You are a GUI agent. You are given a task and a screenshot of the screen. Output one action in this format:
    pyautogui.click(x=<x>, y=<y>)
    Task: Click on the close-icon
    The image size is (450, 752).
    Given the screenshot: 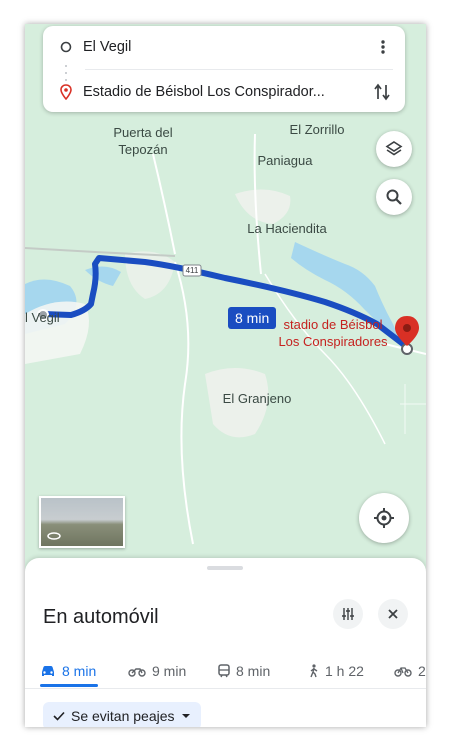 What is the action you would take?
    pyautogui.click(x=393, y=614)
    